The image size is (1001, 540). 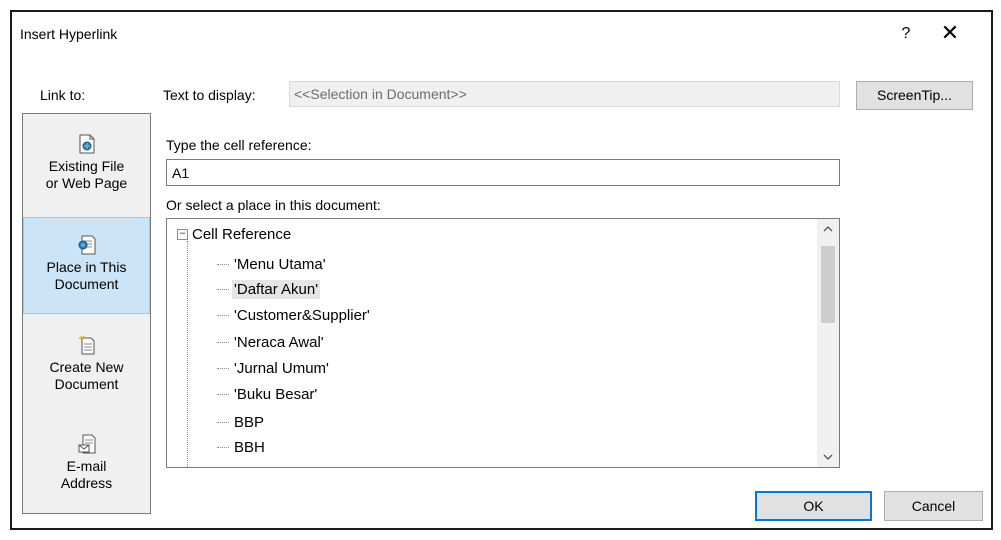 What do you see at coordinates (302, 315) in the screenshot?
I see `tree-item-label: 'Customer&Supplier'` at bounding box center [302, 315].